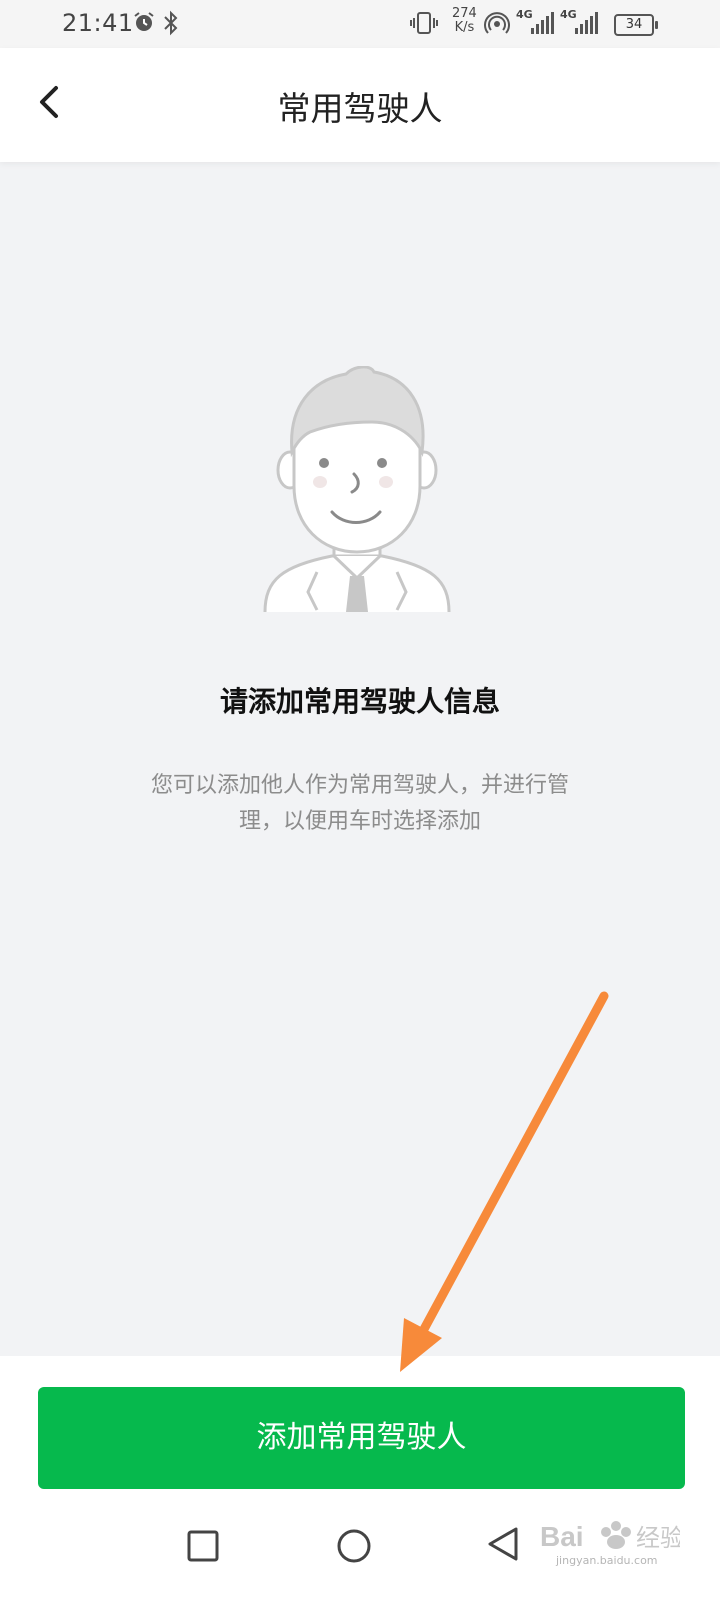 The height and width of the screenshot is (1600, 720). Describe the element at coordinates (464, 27) in the screenshot. I see `network-speed-unit: K/s` at that location.